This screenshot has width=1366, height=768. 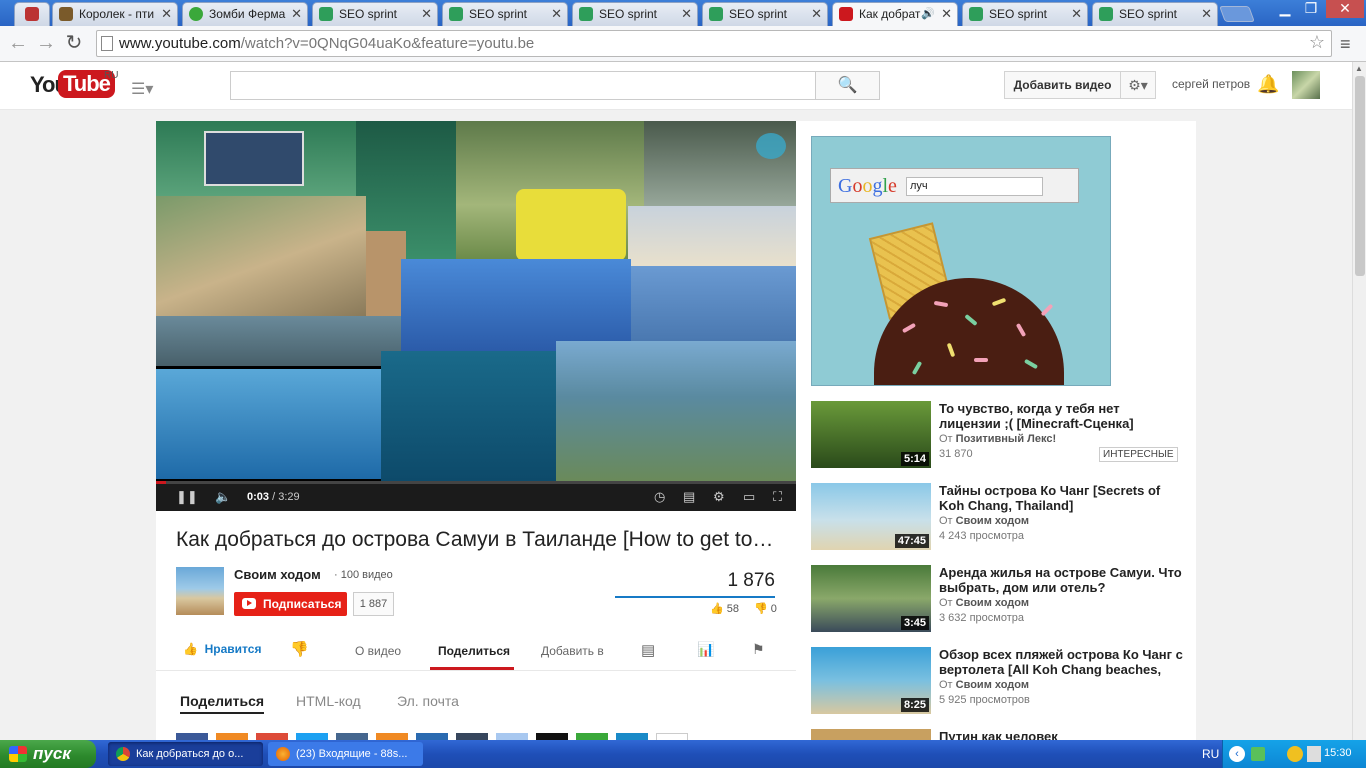 I want to click on language-indicator: RU, so click(x=1210, y=754).